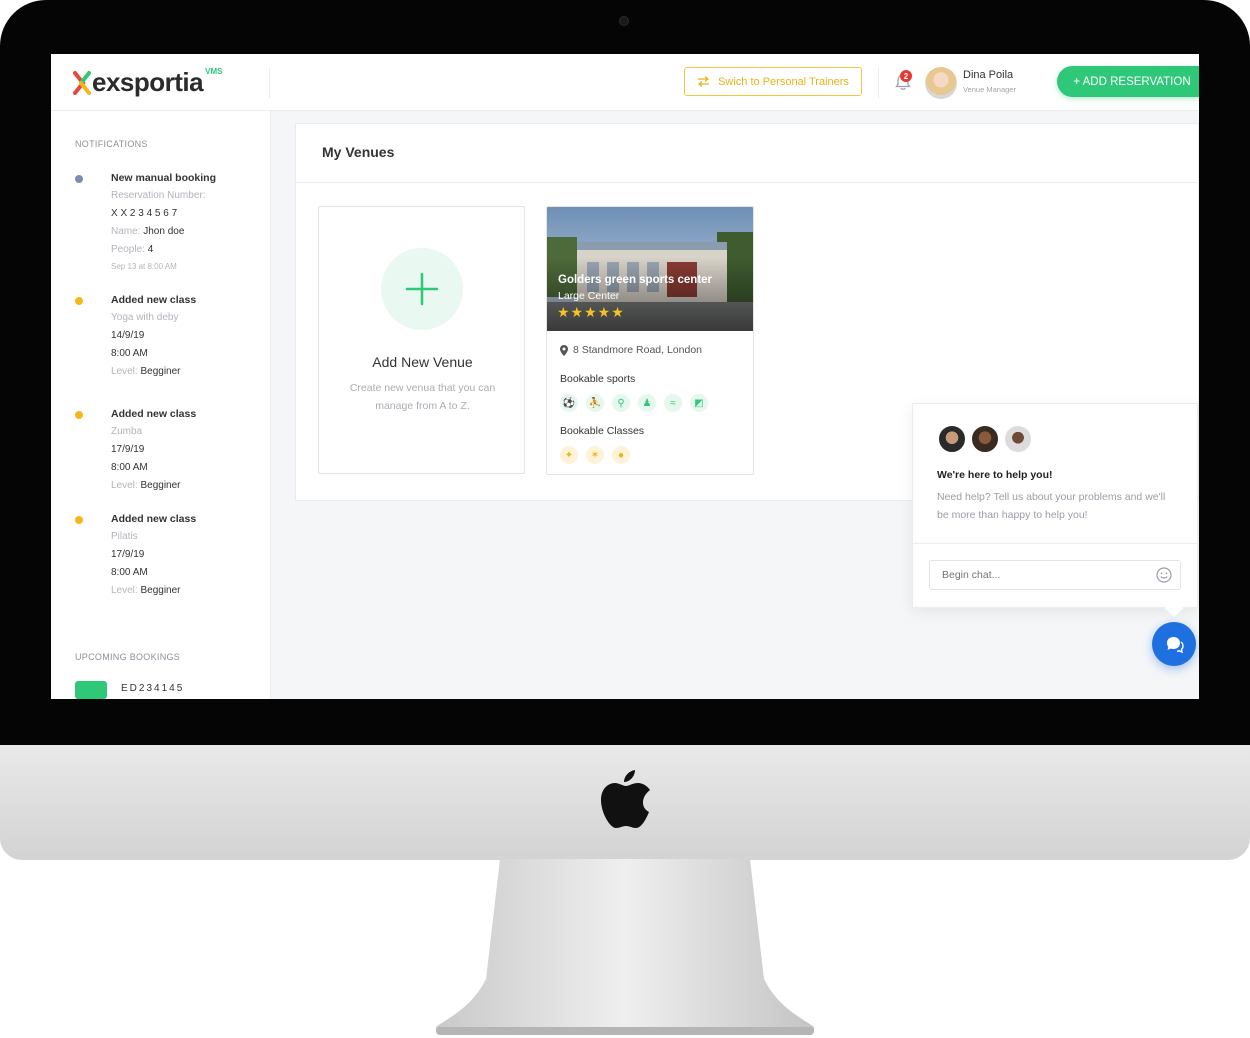 The width and height of the screenshot is (1250, 1038). I want to click on address-text: 8 Standmore Road, London, so click(638, 350).